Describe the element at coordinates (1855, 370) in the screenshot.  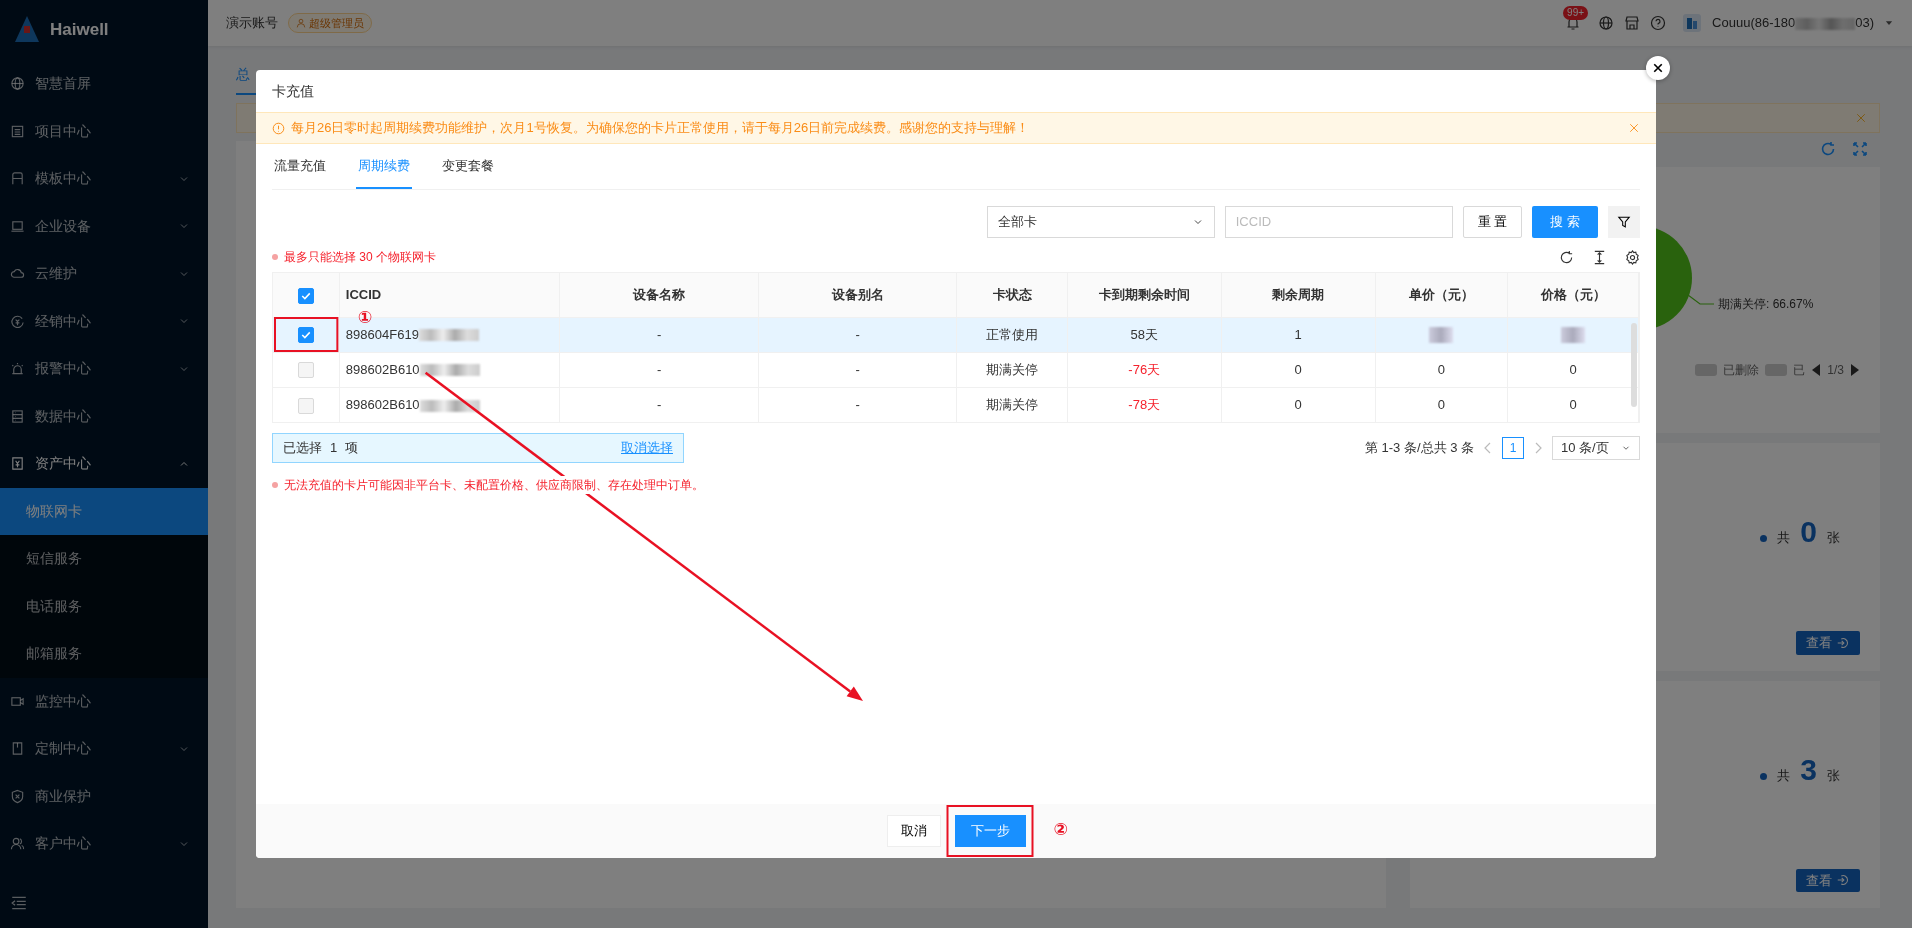
I see `next-icon` at that location.